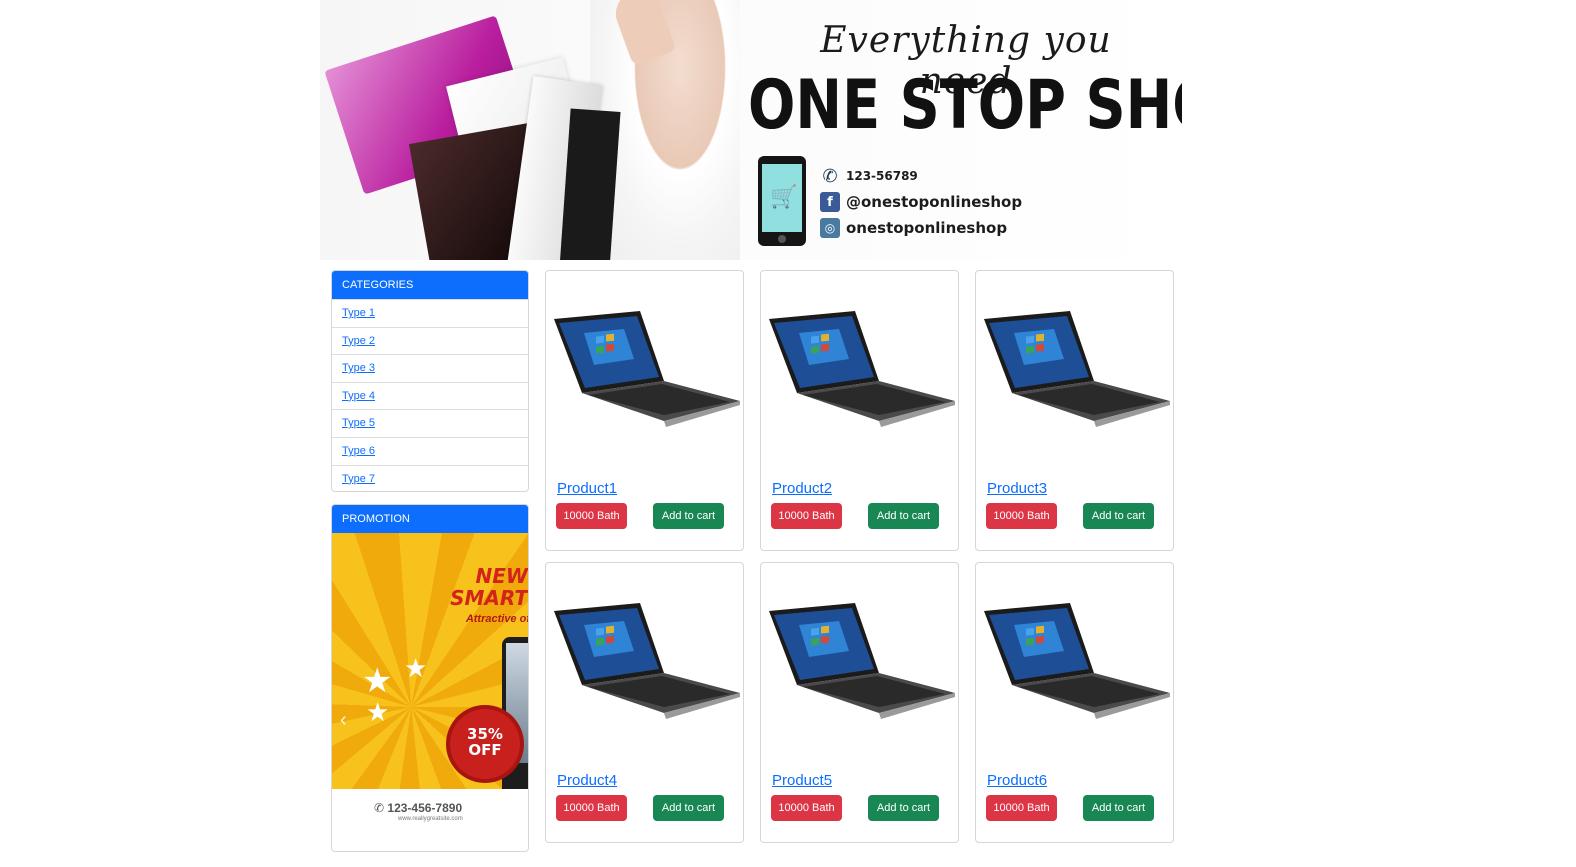  Describe the element at coordinates (501, 576) in the screenshot. I see `promo-headline-1: NEW` at that location.